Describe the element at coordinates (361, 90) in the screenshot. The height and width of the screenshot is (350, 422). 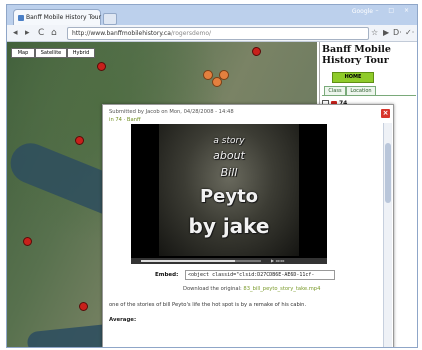
I see `tab-location: Location` at that location.